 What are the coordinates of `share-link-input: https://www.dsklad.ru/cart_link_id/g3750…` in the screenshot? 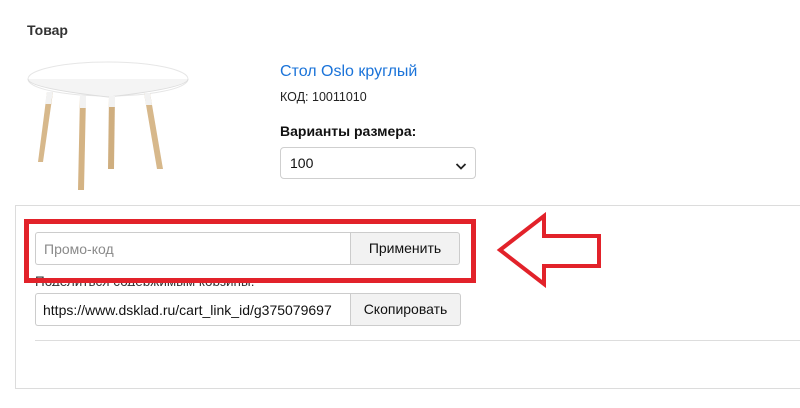 It's located at (193, 309).